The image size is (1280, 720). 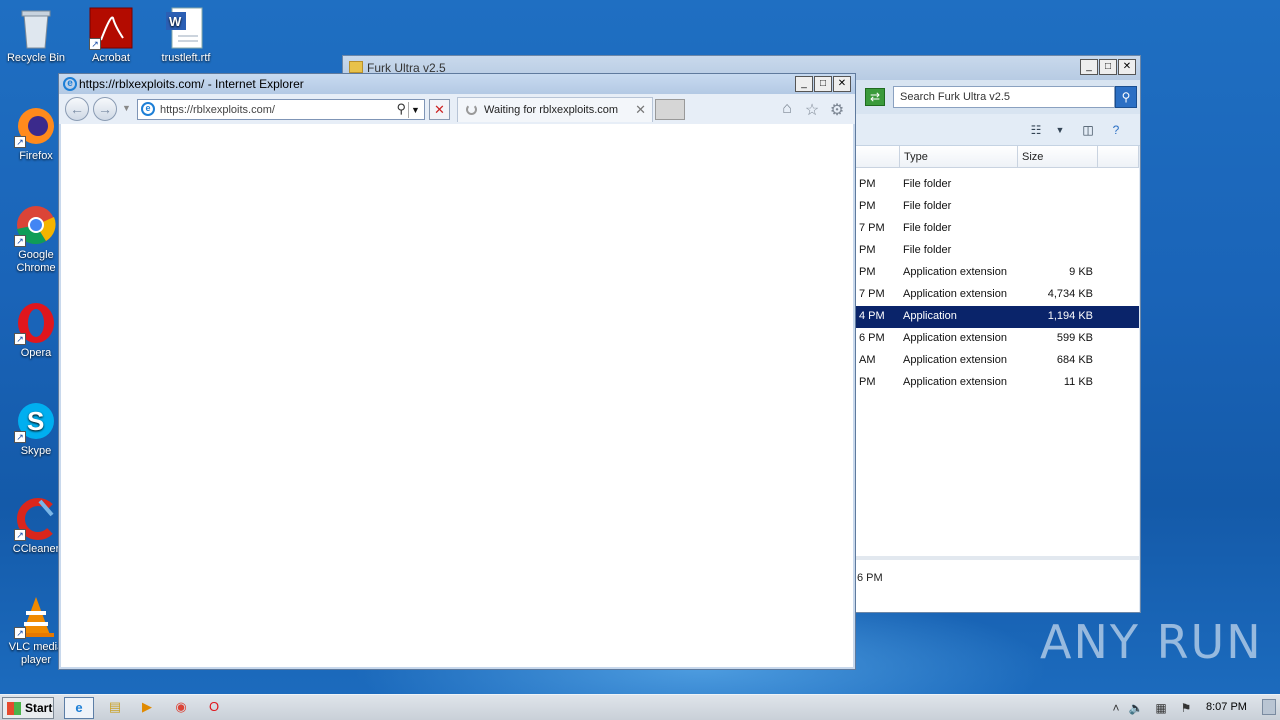 I want to click on column-header-type: Type, so click(x=959, y=157).